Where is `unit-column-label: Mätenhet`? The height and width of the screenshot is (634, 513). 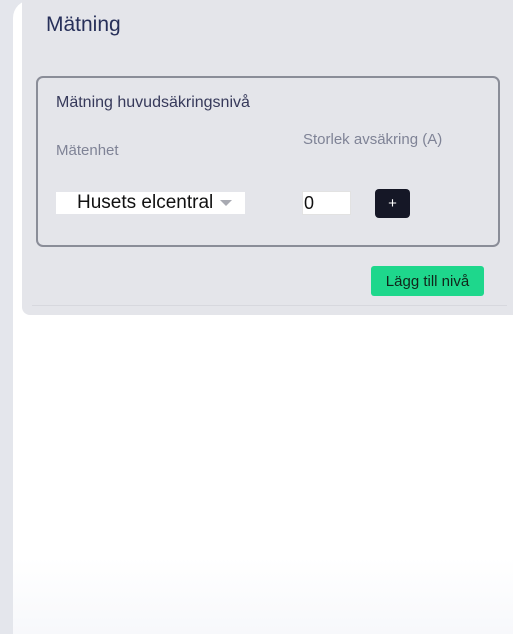
unit-column-label: Mätenhet is located at coordinates (87, 150).